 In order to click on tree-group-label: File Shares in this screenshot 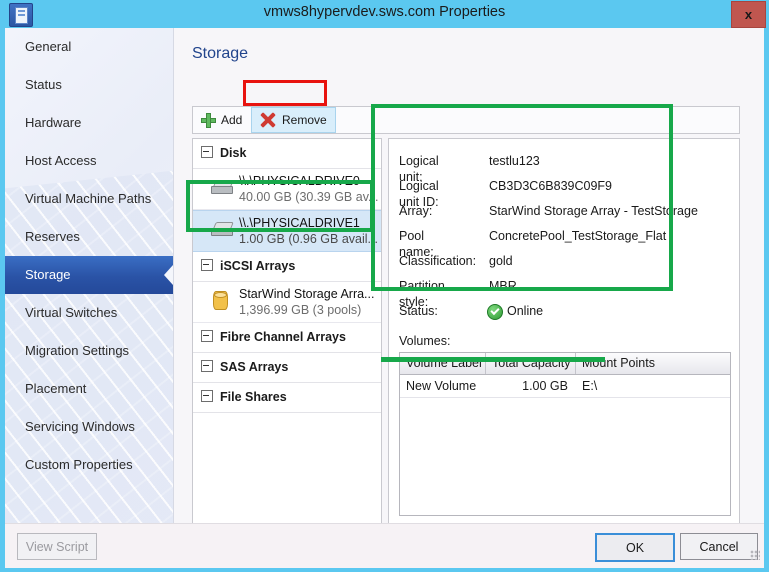, I will do `click(253, 397)`.